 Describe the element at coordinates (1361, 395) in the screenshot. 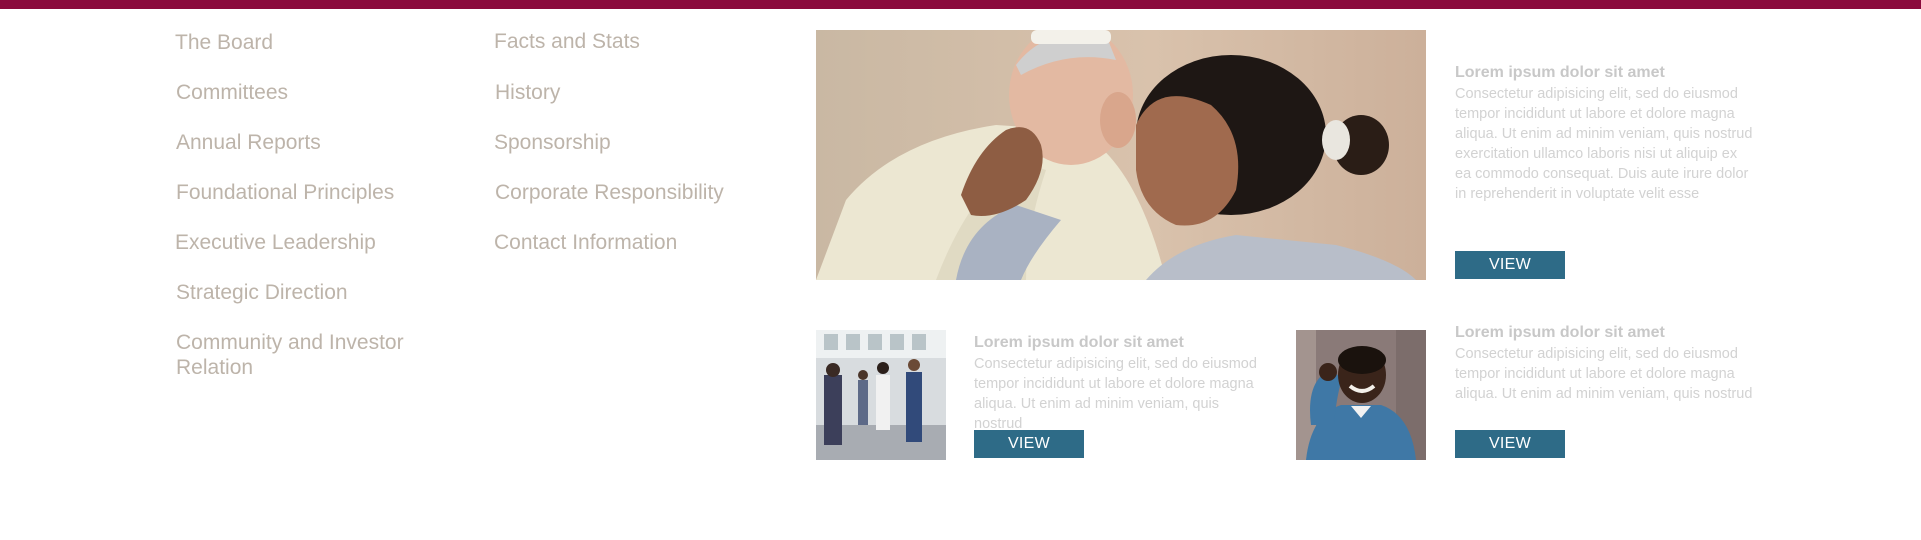

I see `child-portrait-photo` at that location.